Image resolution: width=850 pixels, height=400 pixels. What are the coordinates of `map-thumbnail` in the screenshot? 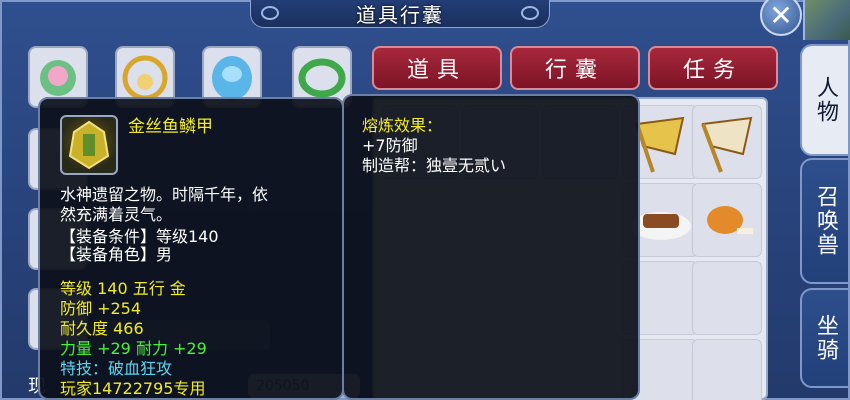 It's located at (826, 20).